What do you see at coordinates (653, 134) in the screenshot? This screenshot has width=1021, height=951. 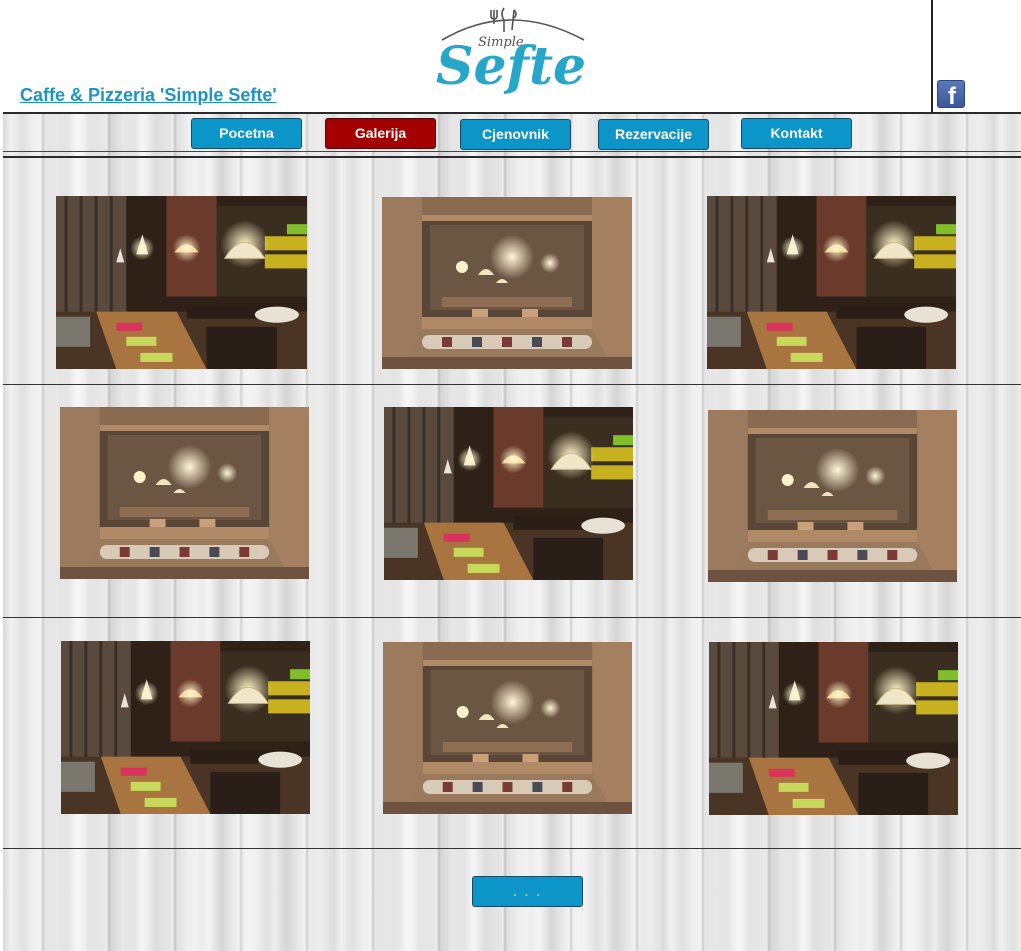 I see `nav-rezervacije: Rezervacije` at bounding box center [653, 134].